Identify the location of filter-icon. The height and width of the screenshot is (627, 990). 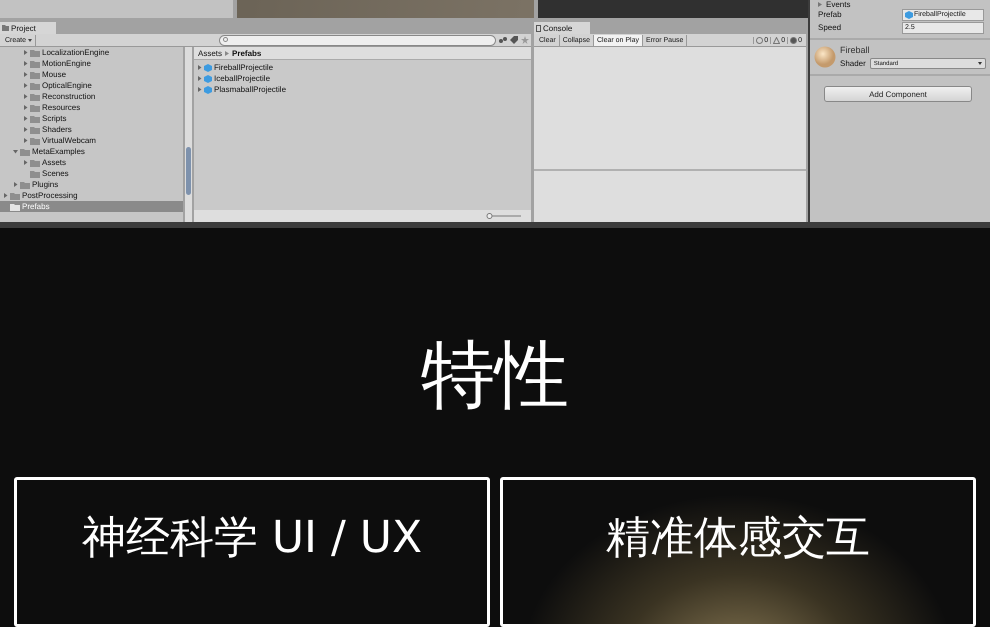
(503, 40).